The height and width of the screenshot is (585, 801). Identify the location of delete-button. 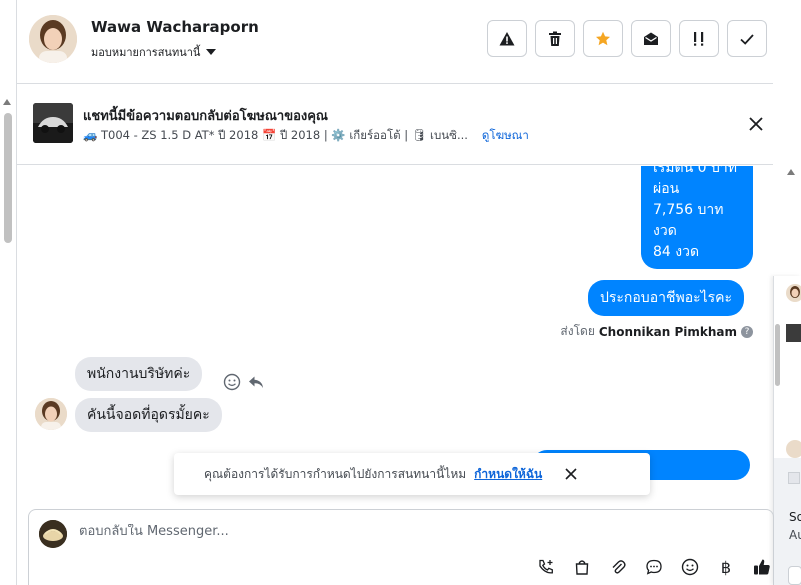
(555, 38).